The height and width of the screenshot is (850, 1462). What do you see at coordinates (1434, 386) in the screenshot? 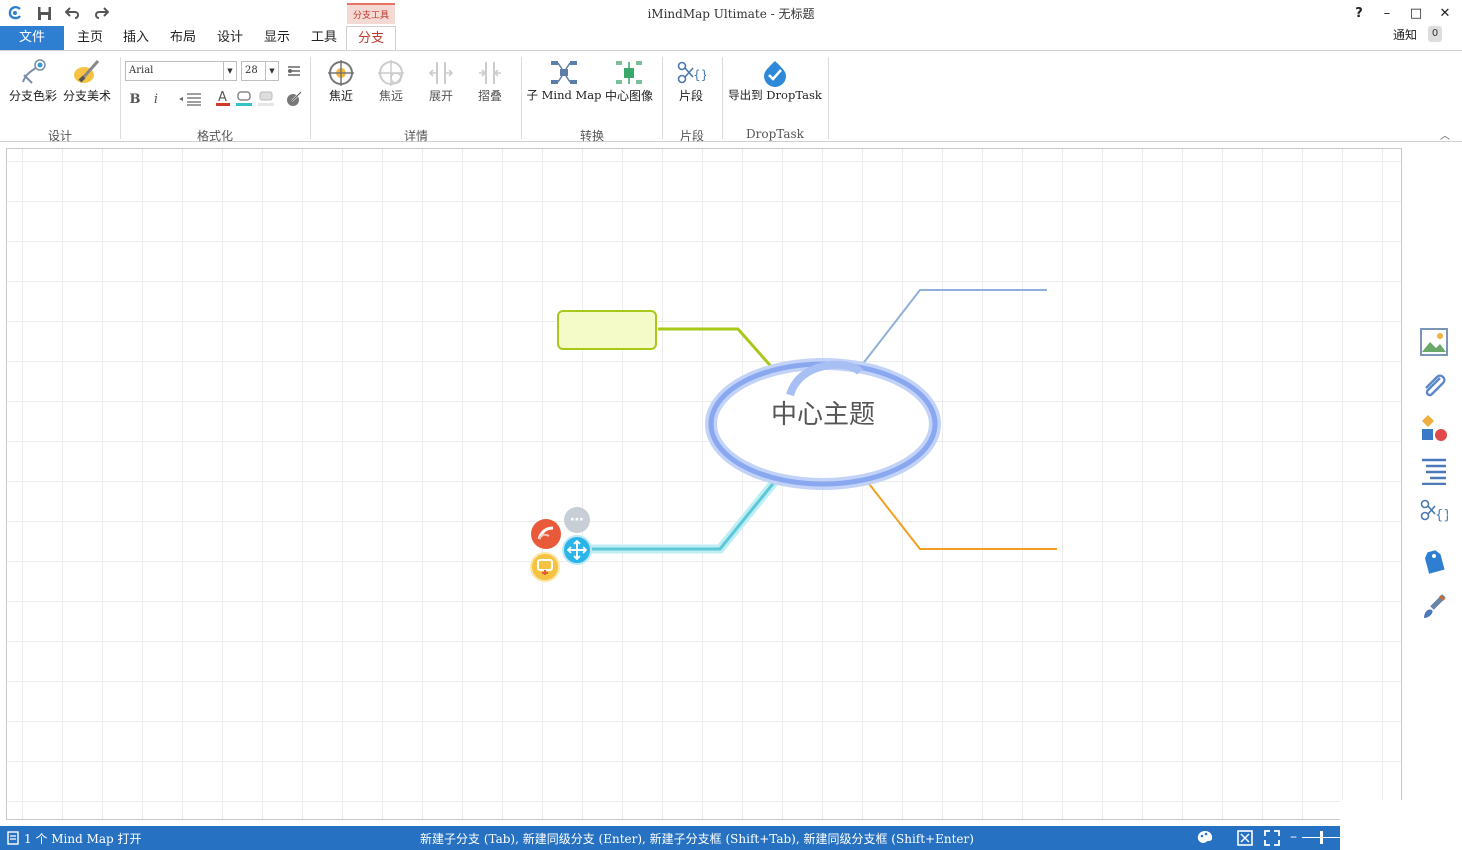
I see `paperclip-icon` at bounding box center [1434, 386].